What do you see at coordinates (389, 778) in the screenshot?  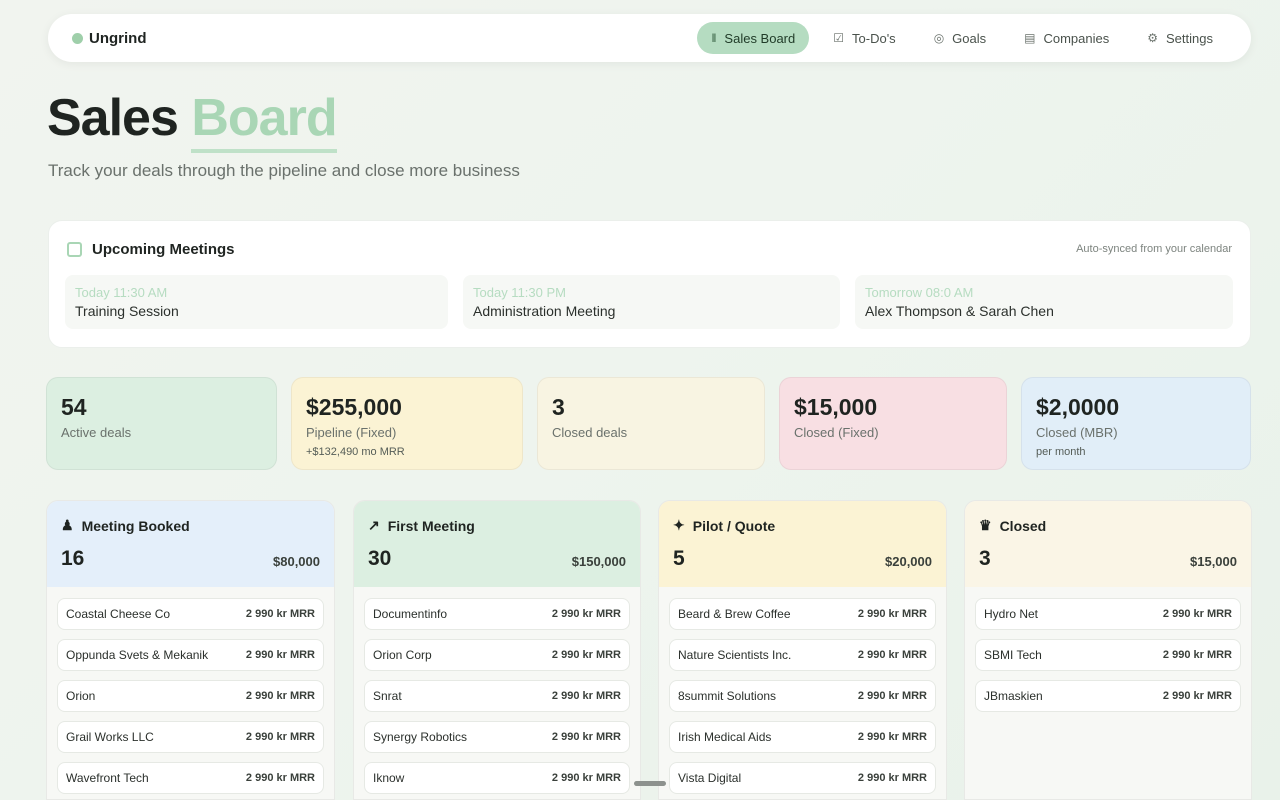 I see `deal-name: Iknow` at bounding box center [389, 778].